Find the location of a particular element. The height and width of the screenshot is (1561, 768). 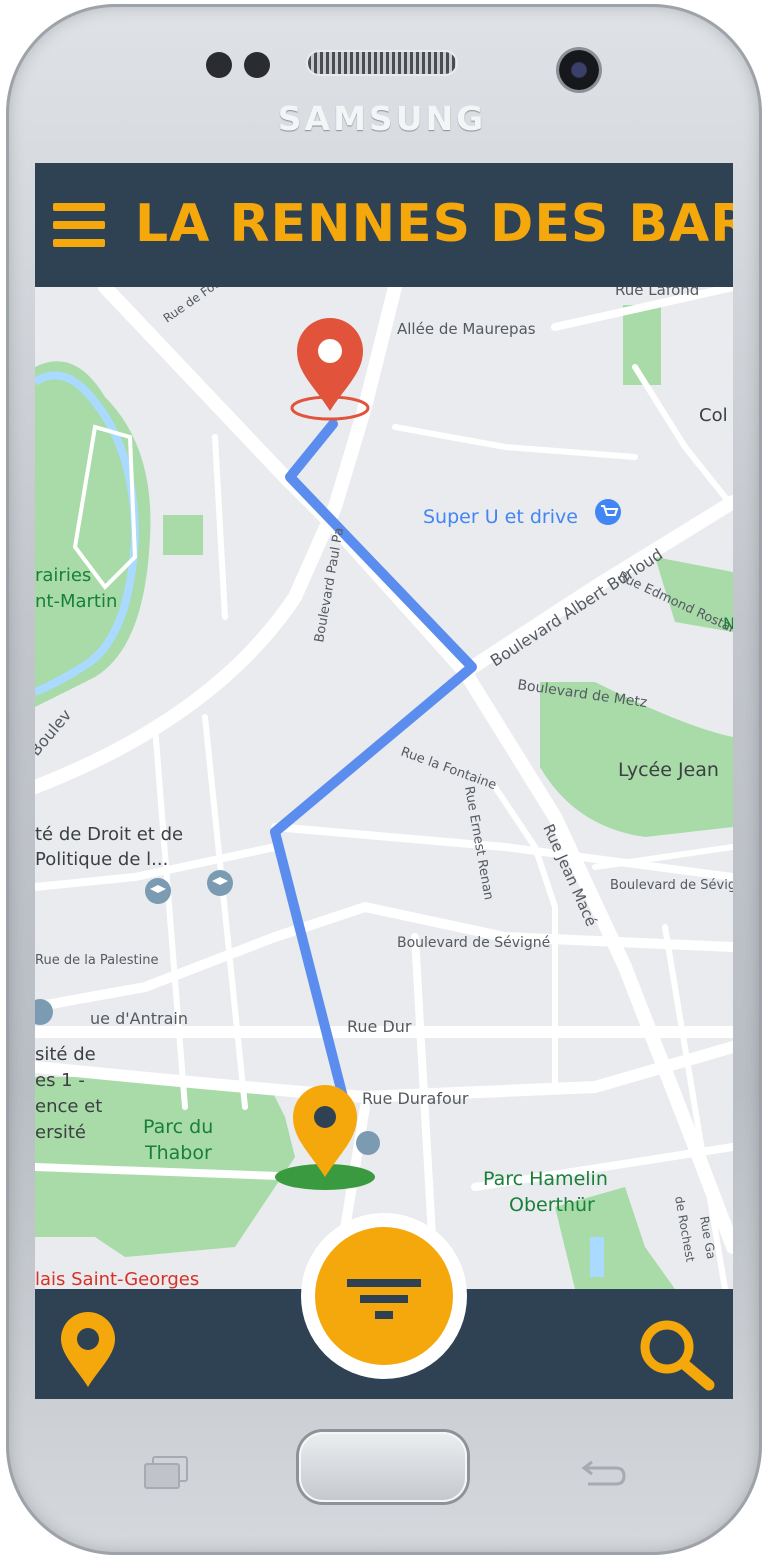

street-label: Allée de Maurepas is located at coordinates (466, 329).